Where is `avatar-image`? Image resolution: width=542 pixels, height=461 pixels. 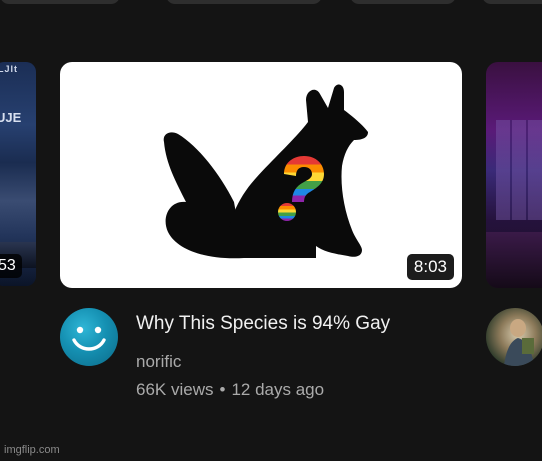
avatar-image is located at coordinates (519, 342).